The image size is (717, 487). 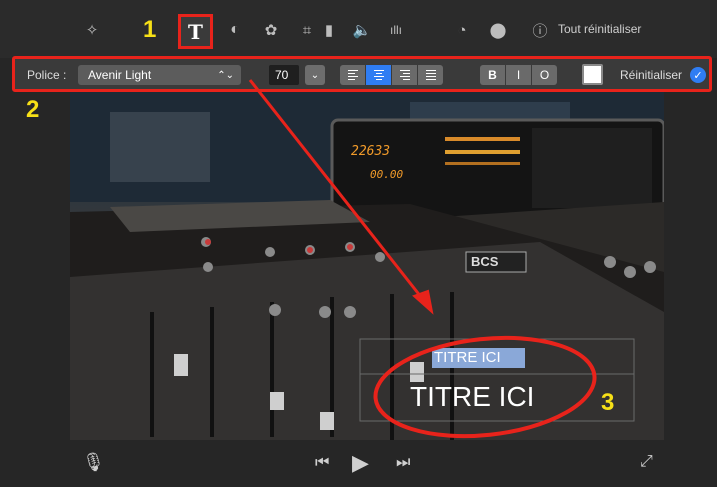 I want to click on playback-bar: 🎙 ⏮ ▶ ⏭ ⤢, so click(x=367, y=463).